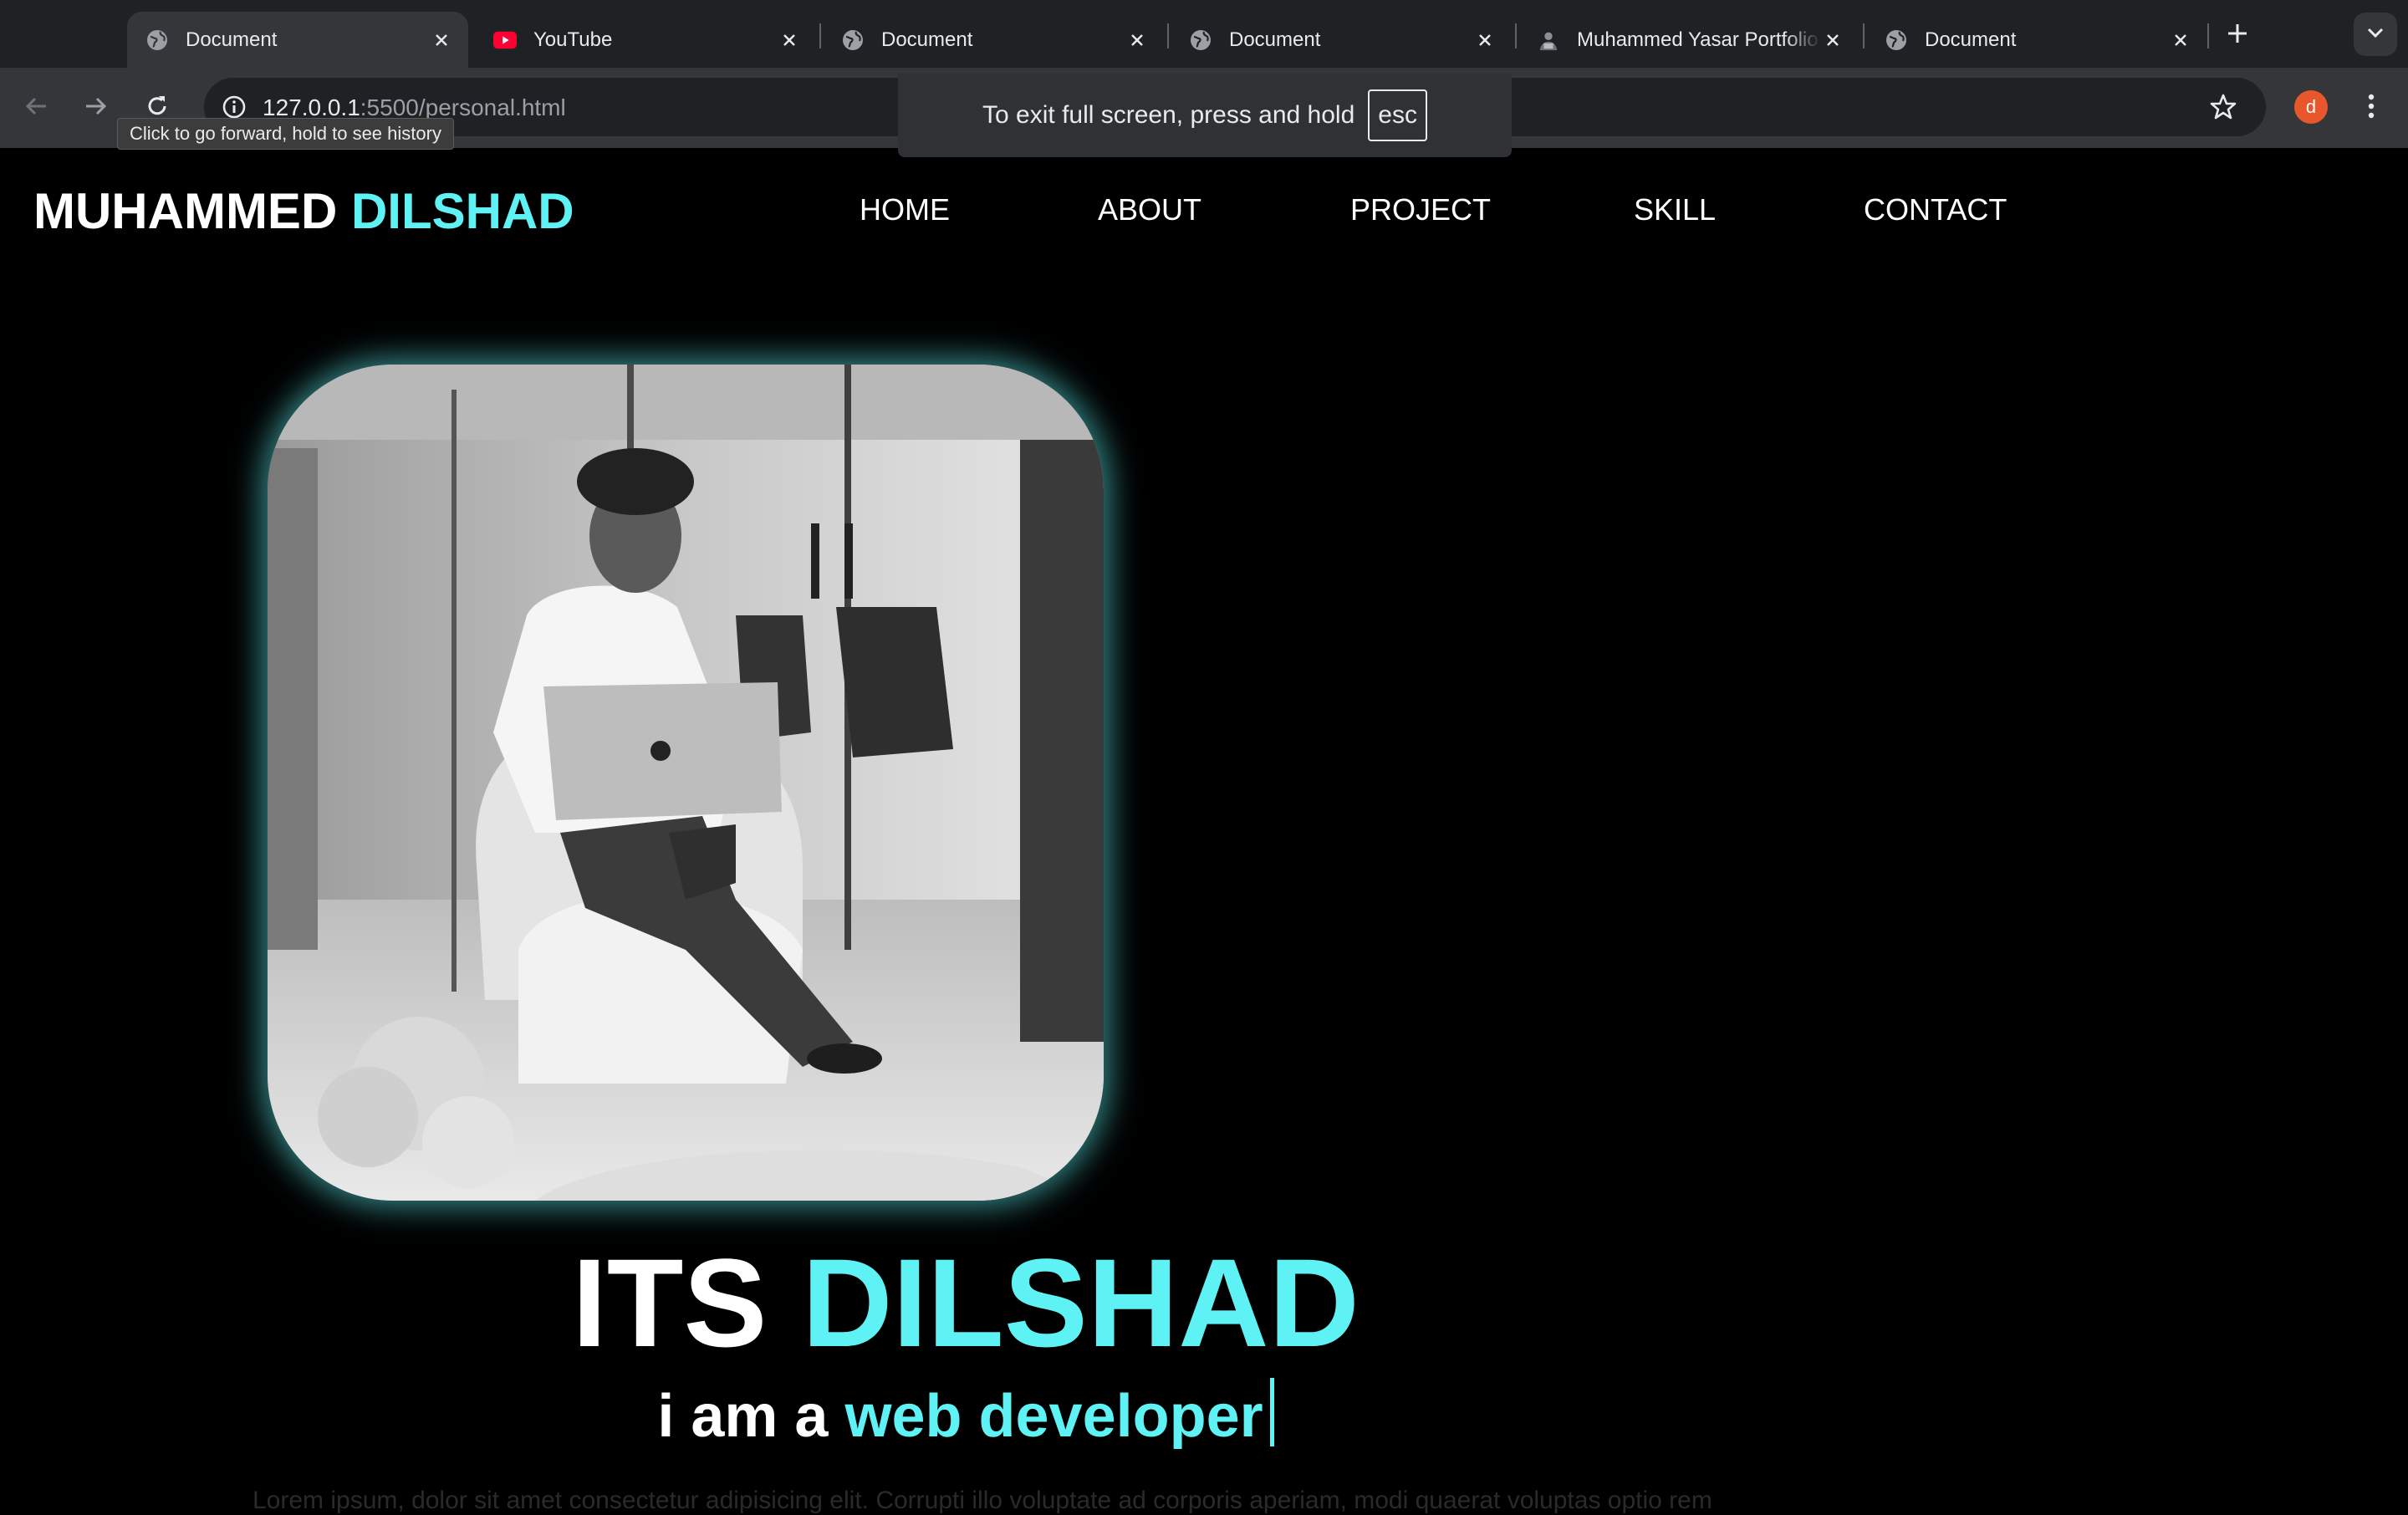  I want to click on kebab-menu-icon, so click(2371, 108).